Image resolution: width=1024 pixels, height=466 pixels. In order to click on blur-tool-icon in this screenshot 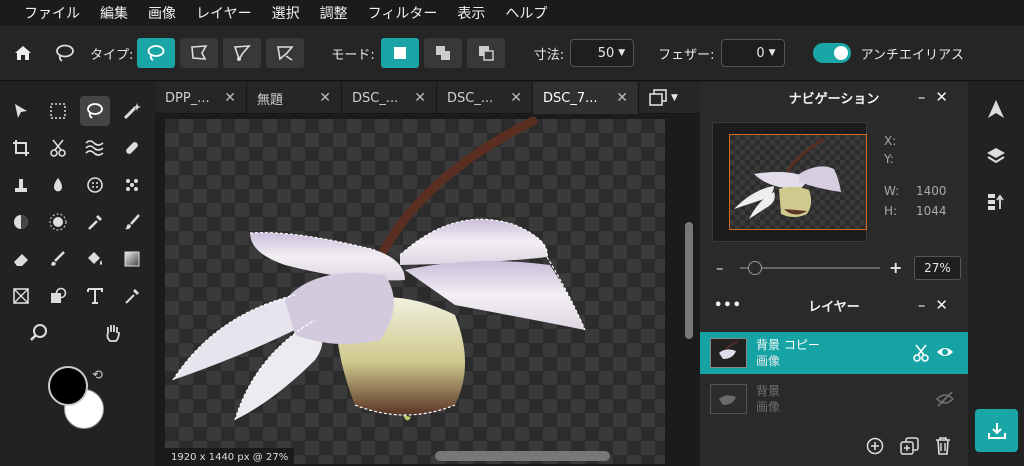, I will do `click(58, 185)`.